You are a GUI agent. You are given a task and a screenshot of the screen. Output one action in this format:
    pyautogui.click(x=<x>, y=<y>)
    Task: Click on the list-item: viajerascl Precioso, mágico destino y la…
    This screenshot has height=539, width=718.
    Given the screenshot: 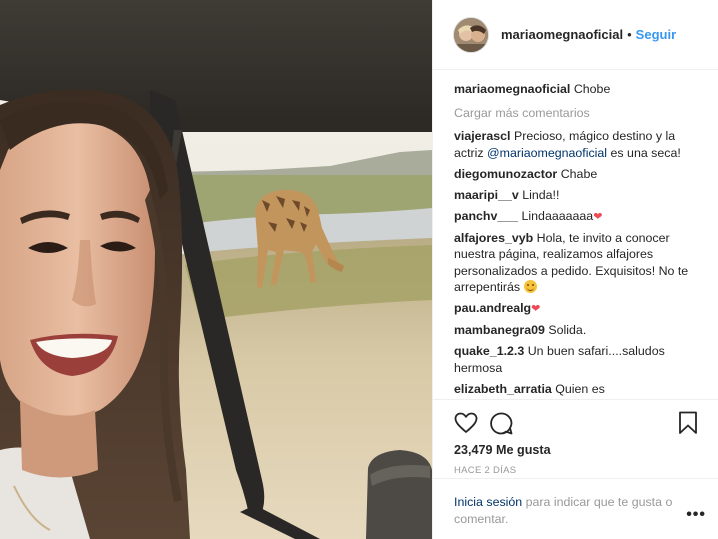 What is the action you would take?
    pyautogui.click(x=578, y=144)
    